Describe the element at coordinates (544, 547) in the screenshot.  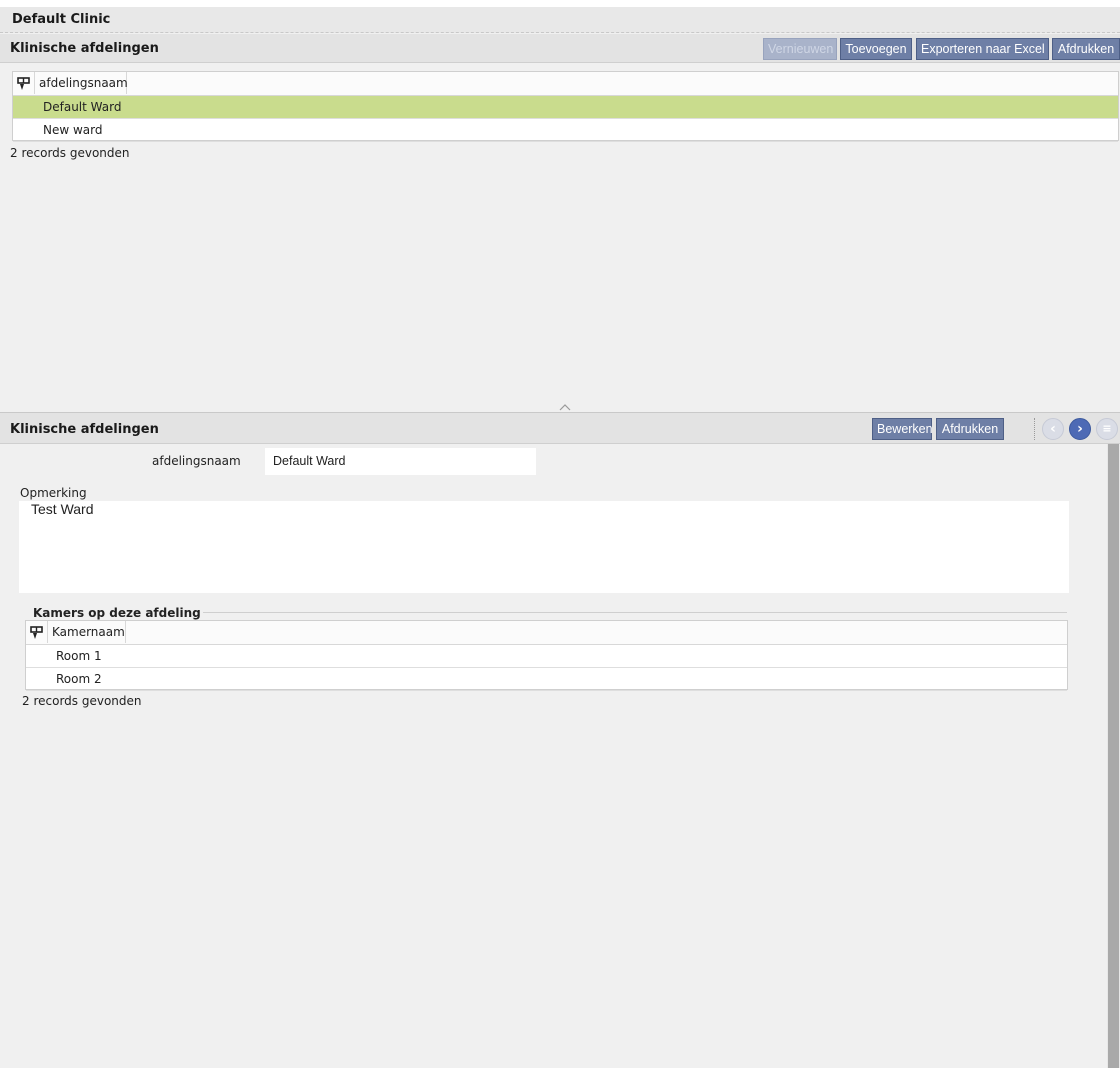
I see `remark-textarea: Test Ward` at that location.